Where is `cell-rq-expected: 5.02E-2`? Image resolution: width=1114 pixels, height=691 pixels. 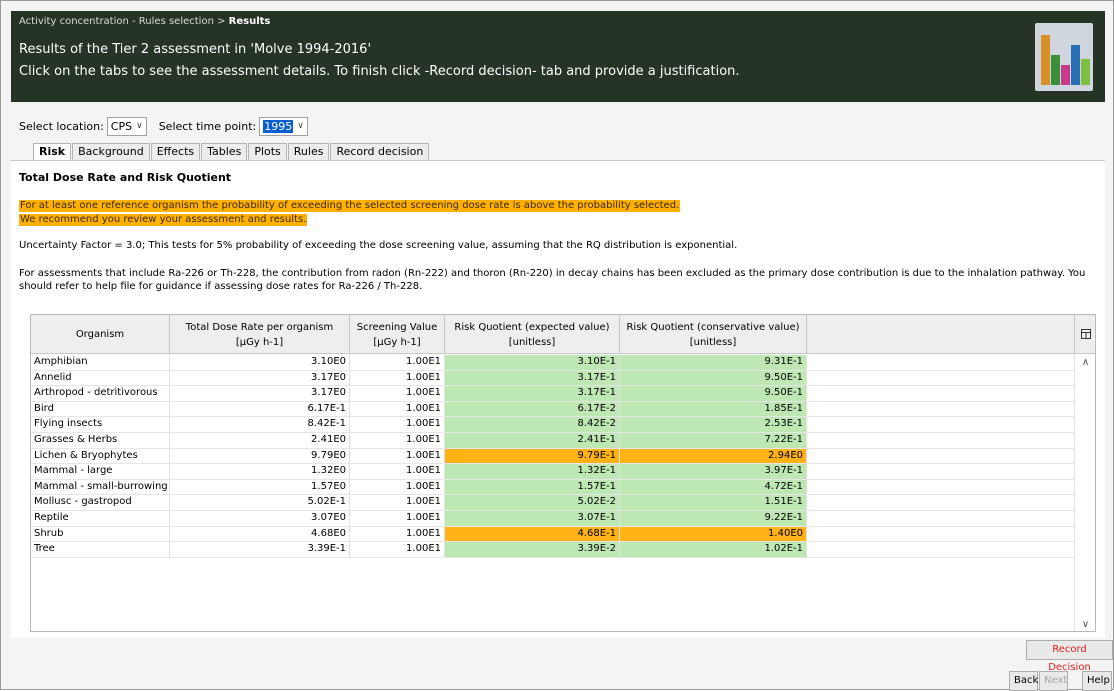 cell-rq-expected: 5.02E-2 is located at coordinates (532, 502).